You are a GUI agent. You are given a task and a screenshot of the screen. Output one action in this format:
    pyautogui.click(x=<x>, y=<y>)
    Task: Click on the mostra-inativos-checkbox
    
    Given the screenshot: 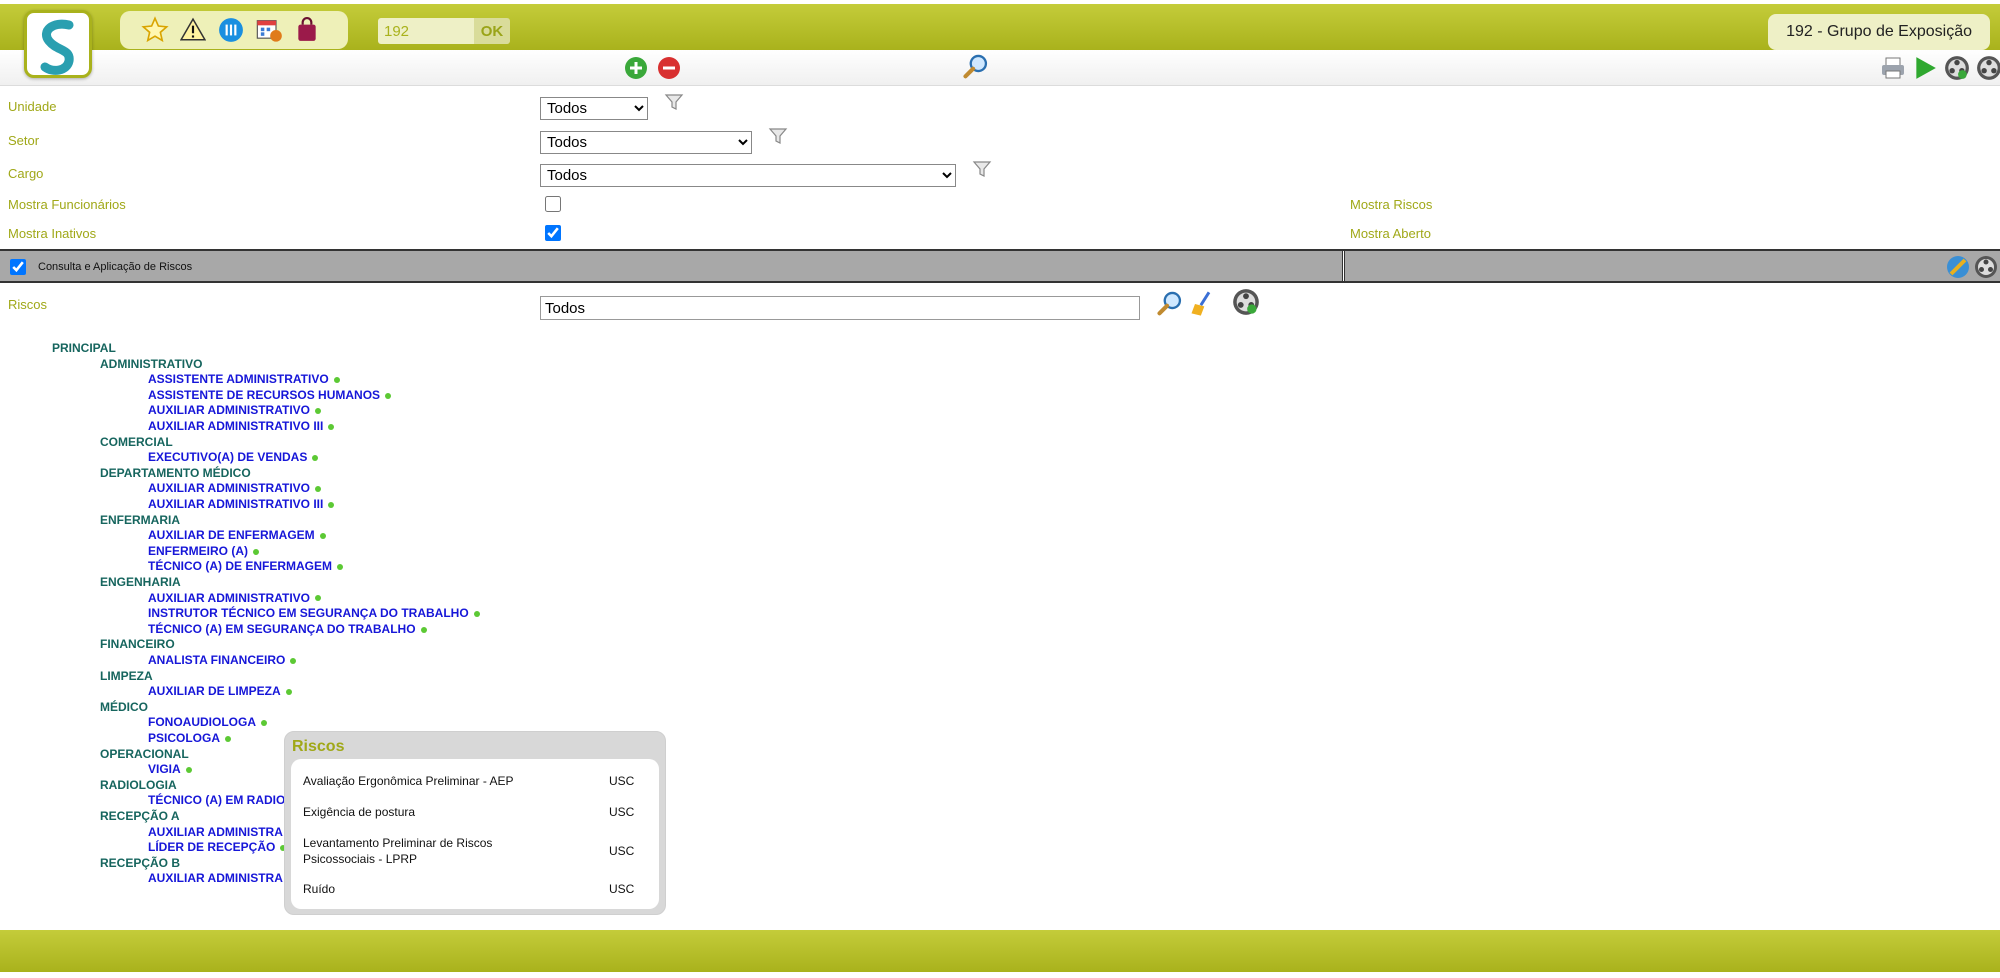 What is the action you would take?
    pyautogui.click(x=553, y=233)
    